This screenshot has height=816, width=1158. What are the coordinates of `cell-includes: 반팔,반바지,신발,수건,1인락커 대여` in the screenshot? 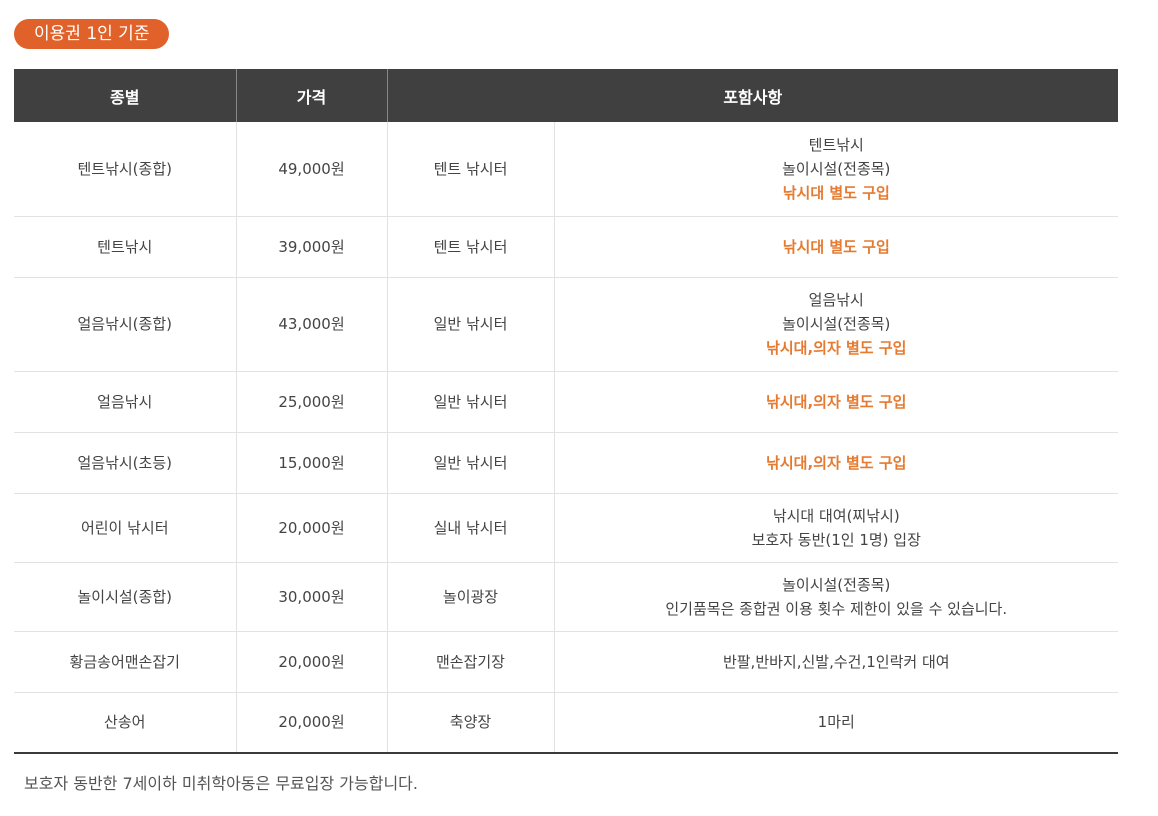 It's located at (836, 662).